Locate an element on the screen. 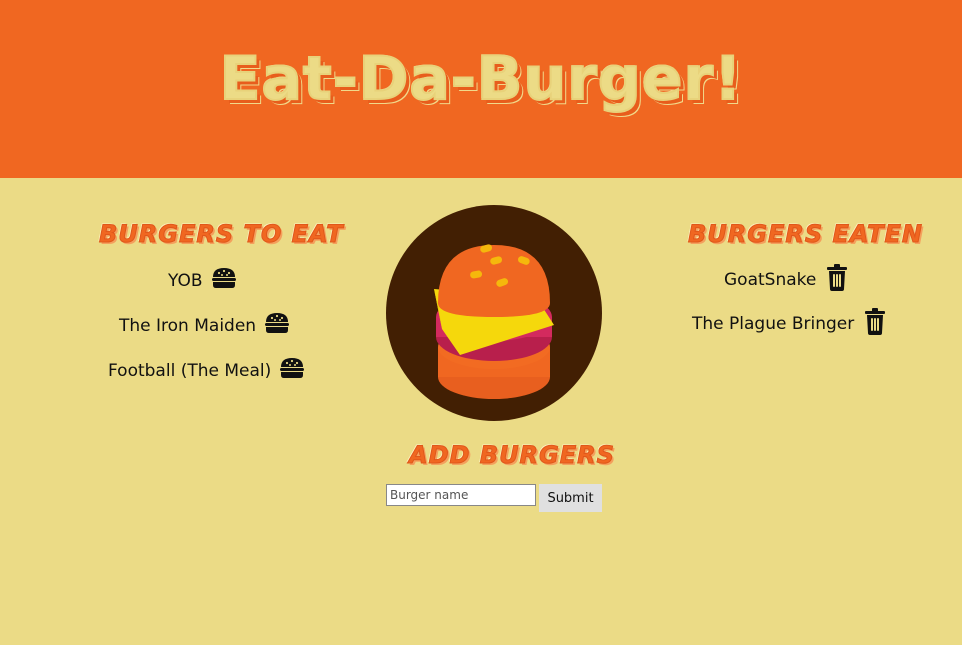 The height and width of the screenshot is (645, 962). burger-name: The Iron Maiden is located at coordinates (188, 325).